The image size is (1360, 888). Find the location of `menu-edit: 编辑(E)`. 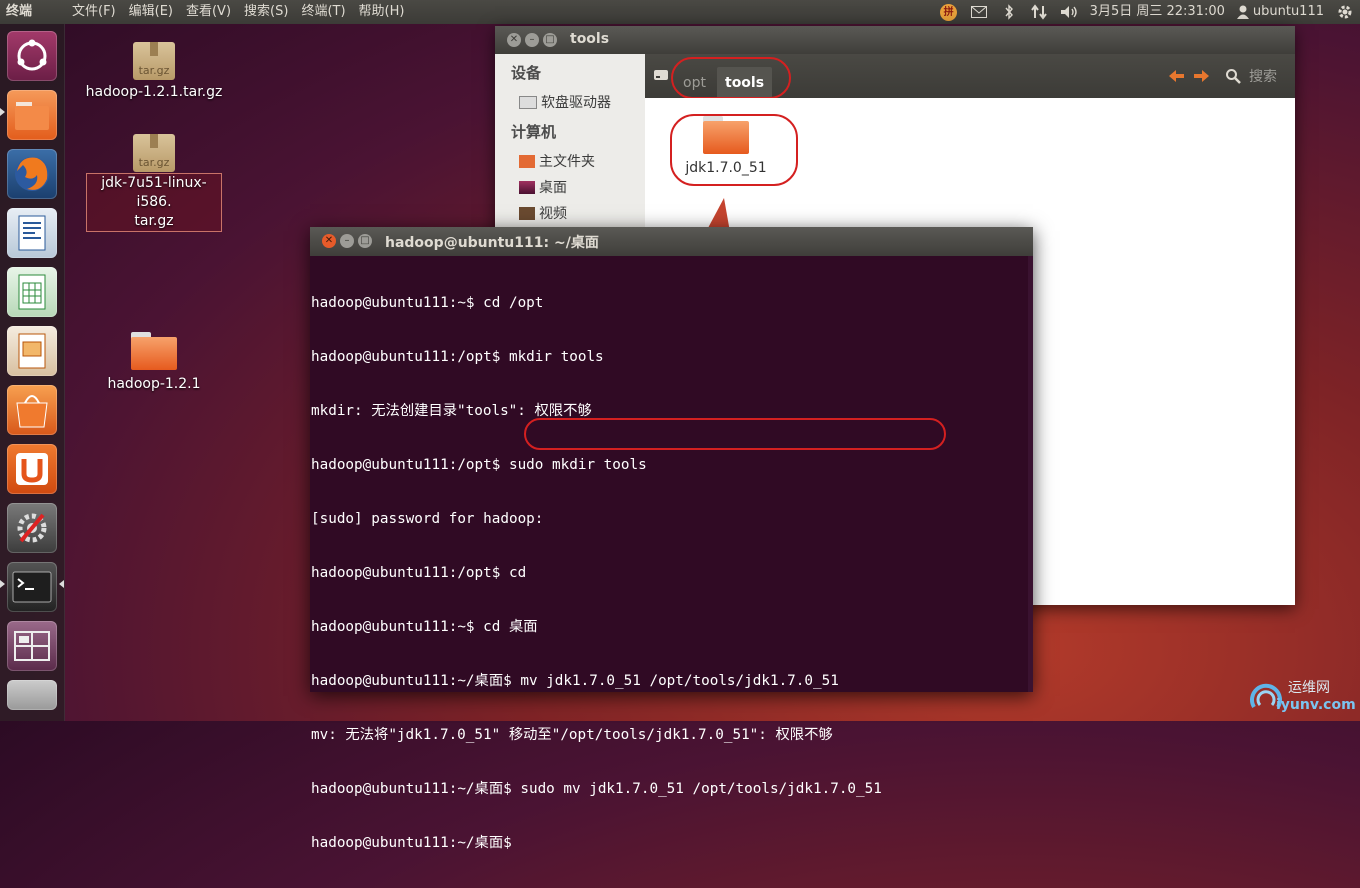

menu-edit: 编辑(E) is located at coordinates (151, 12).